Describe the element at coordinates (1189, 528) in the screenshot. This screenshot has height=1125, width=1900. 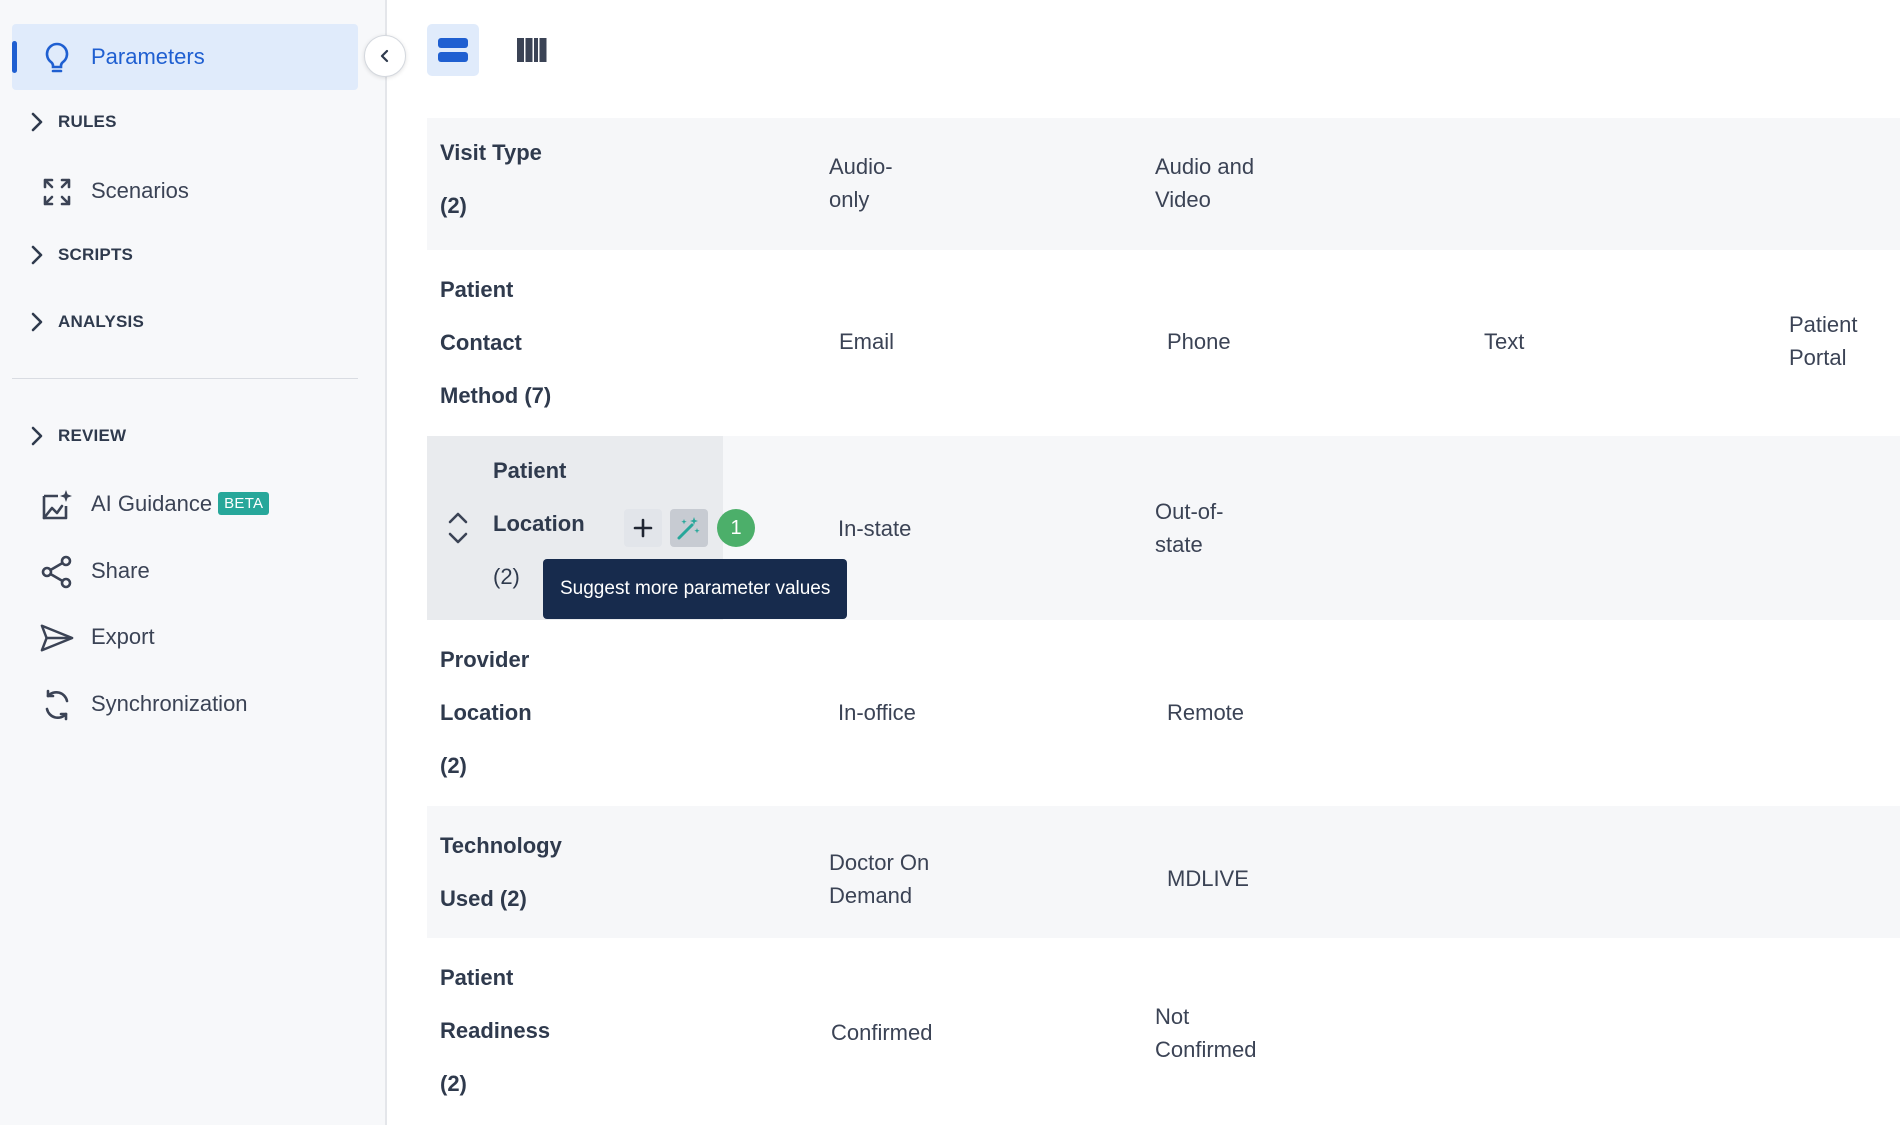
I see `parameter-value: Out-of- state` at that location.